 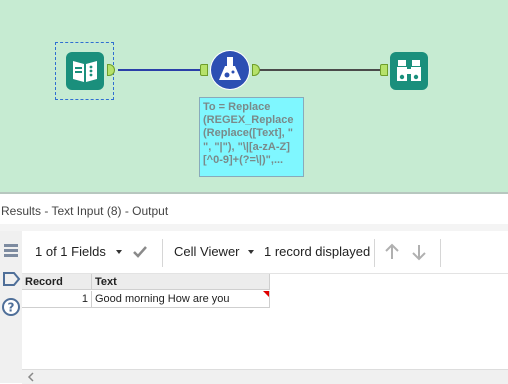 I want to click on formula-tool, so click(x=230, y=70).